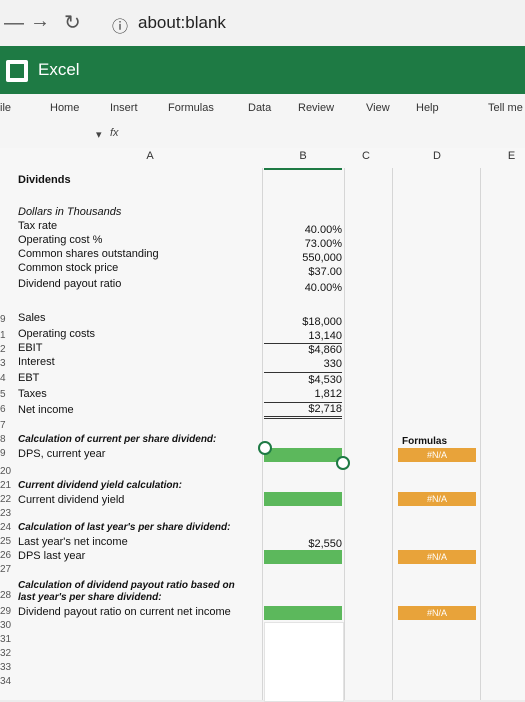  What do you see at coordinates (303, 455) in the screenshot?
I see `input-cell-b19` at bounding box center [303, 455].